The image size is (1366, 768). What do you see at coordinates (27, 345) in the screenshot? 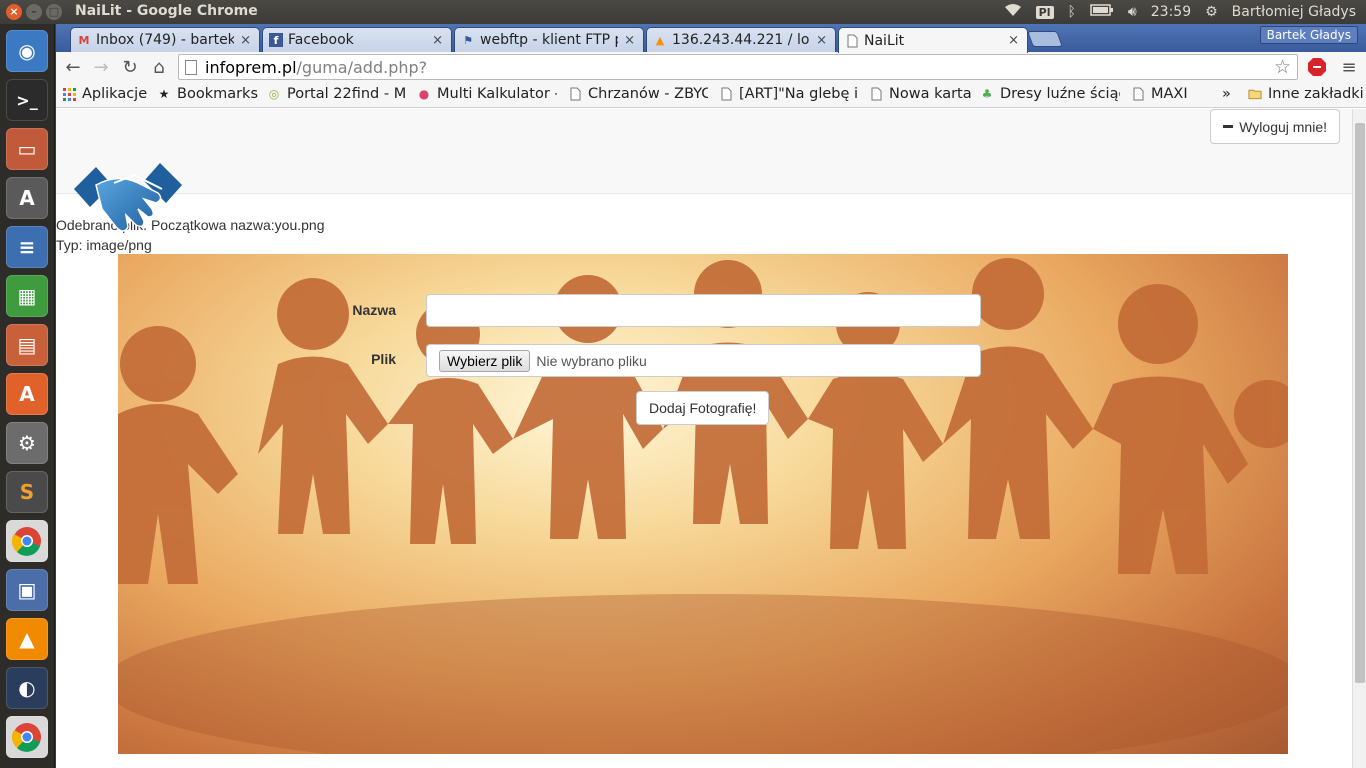
I see `libreoffice-impress-icon: ▤` at bounding box center [27, 345].